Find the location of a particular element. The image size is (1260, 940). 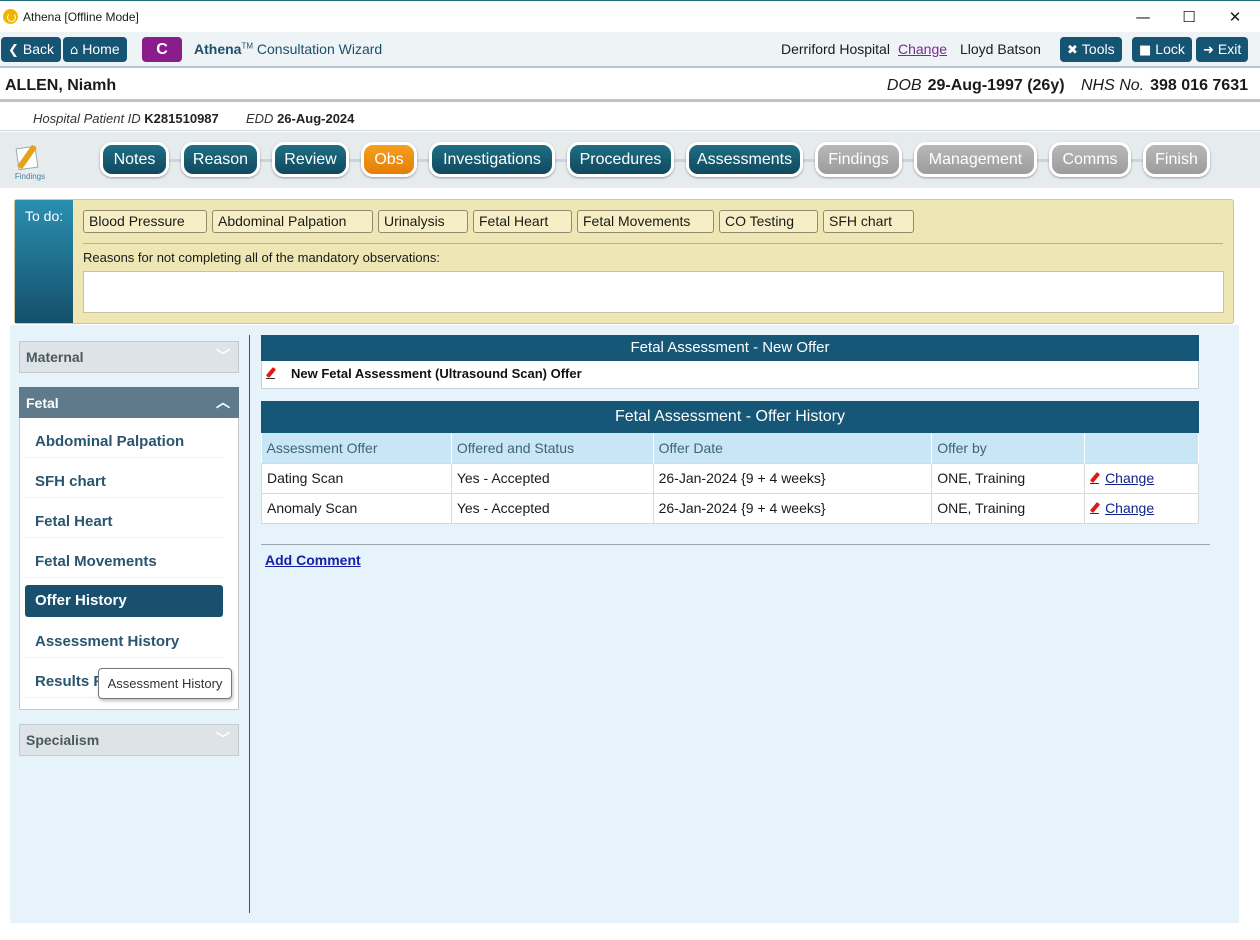

todo-item-fetal-heart: Fetal Heart is located at coordinates (522, 221).